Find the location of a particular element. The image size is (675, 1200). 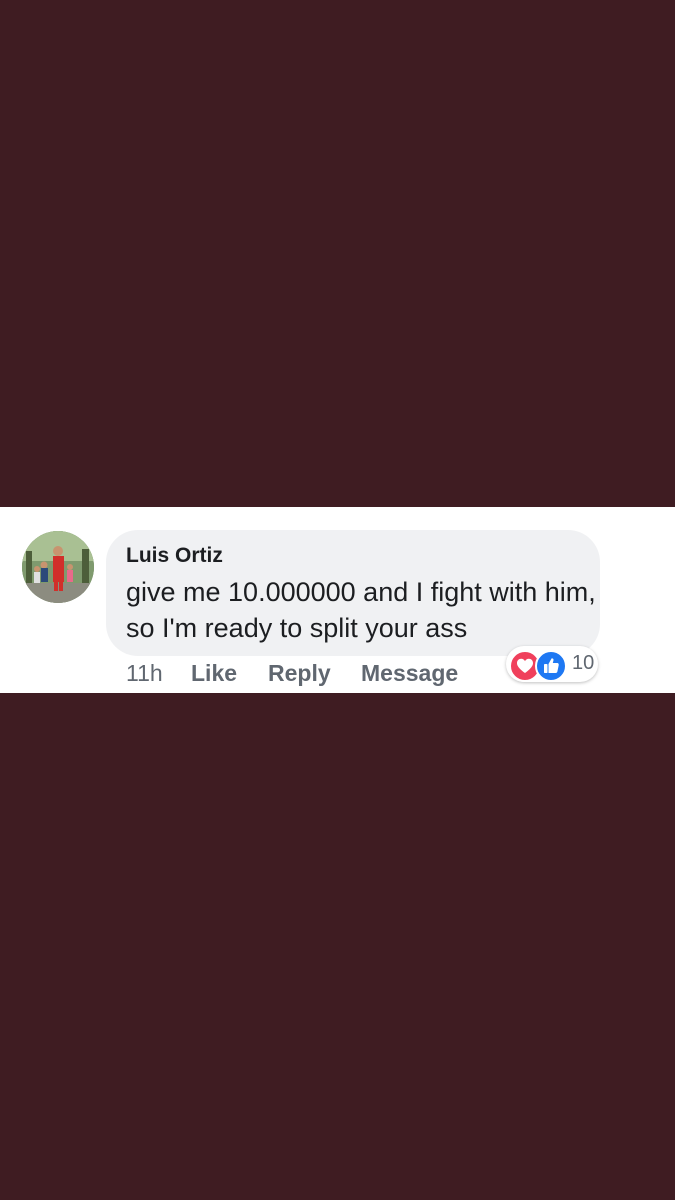

avatar is located at coordinates (58, 567).